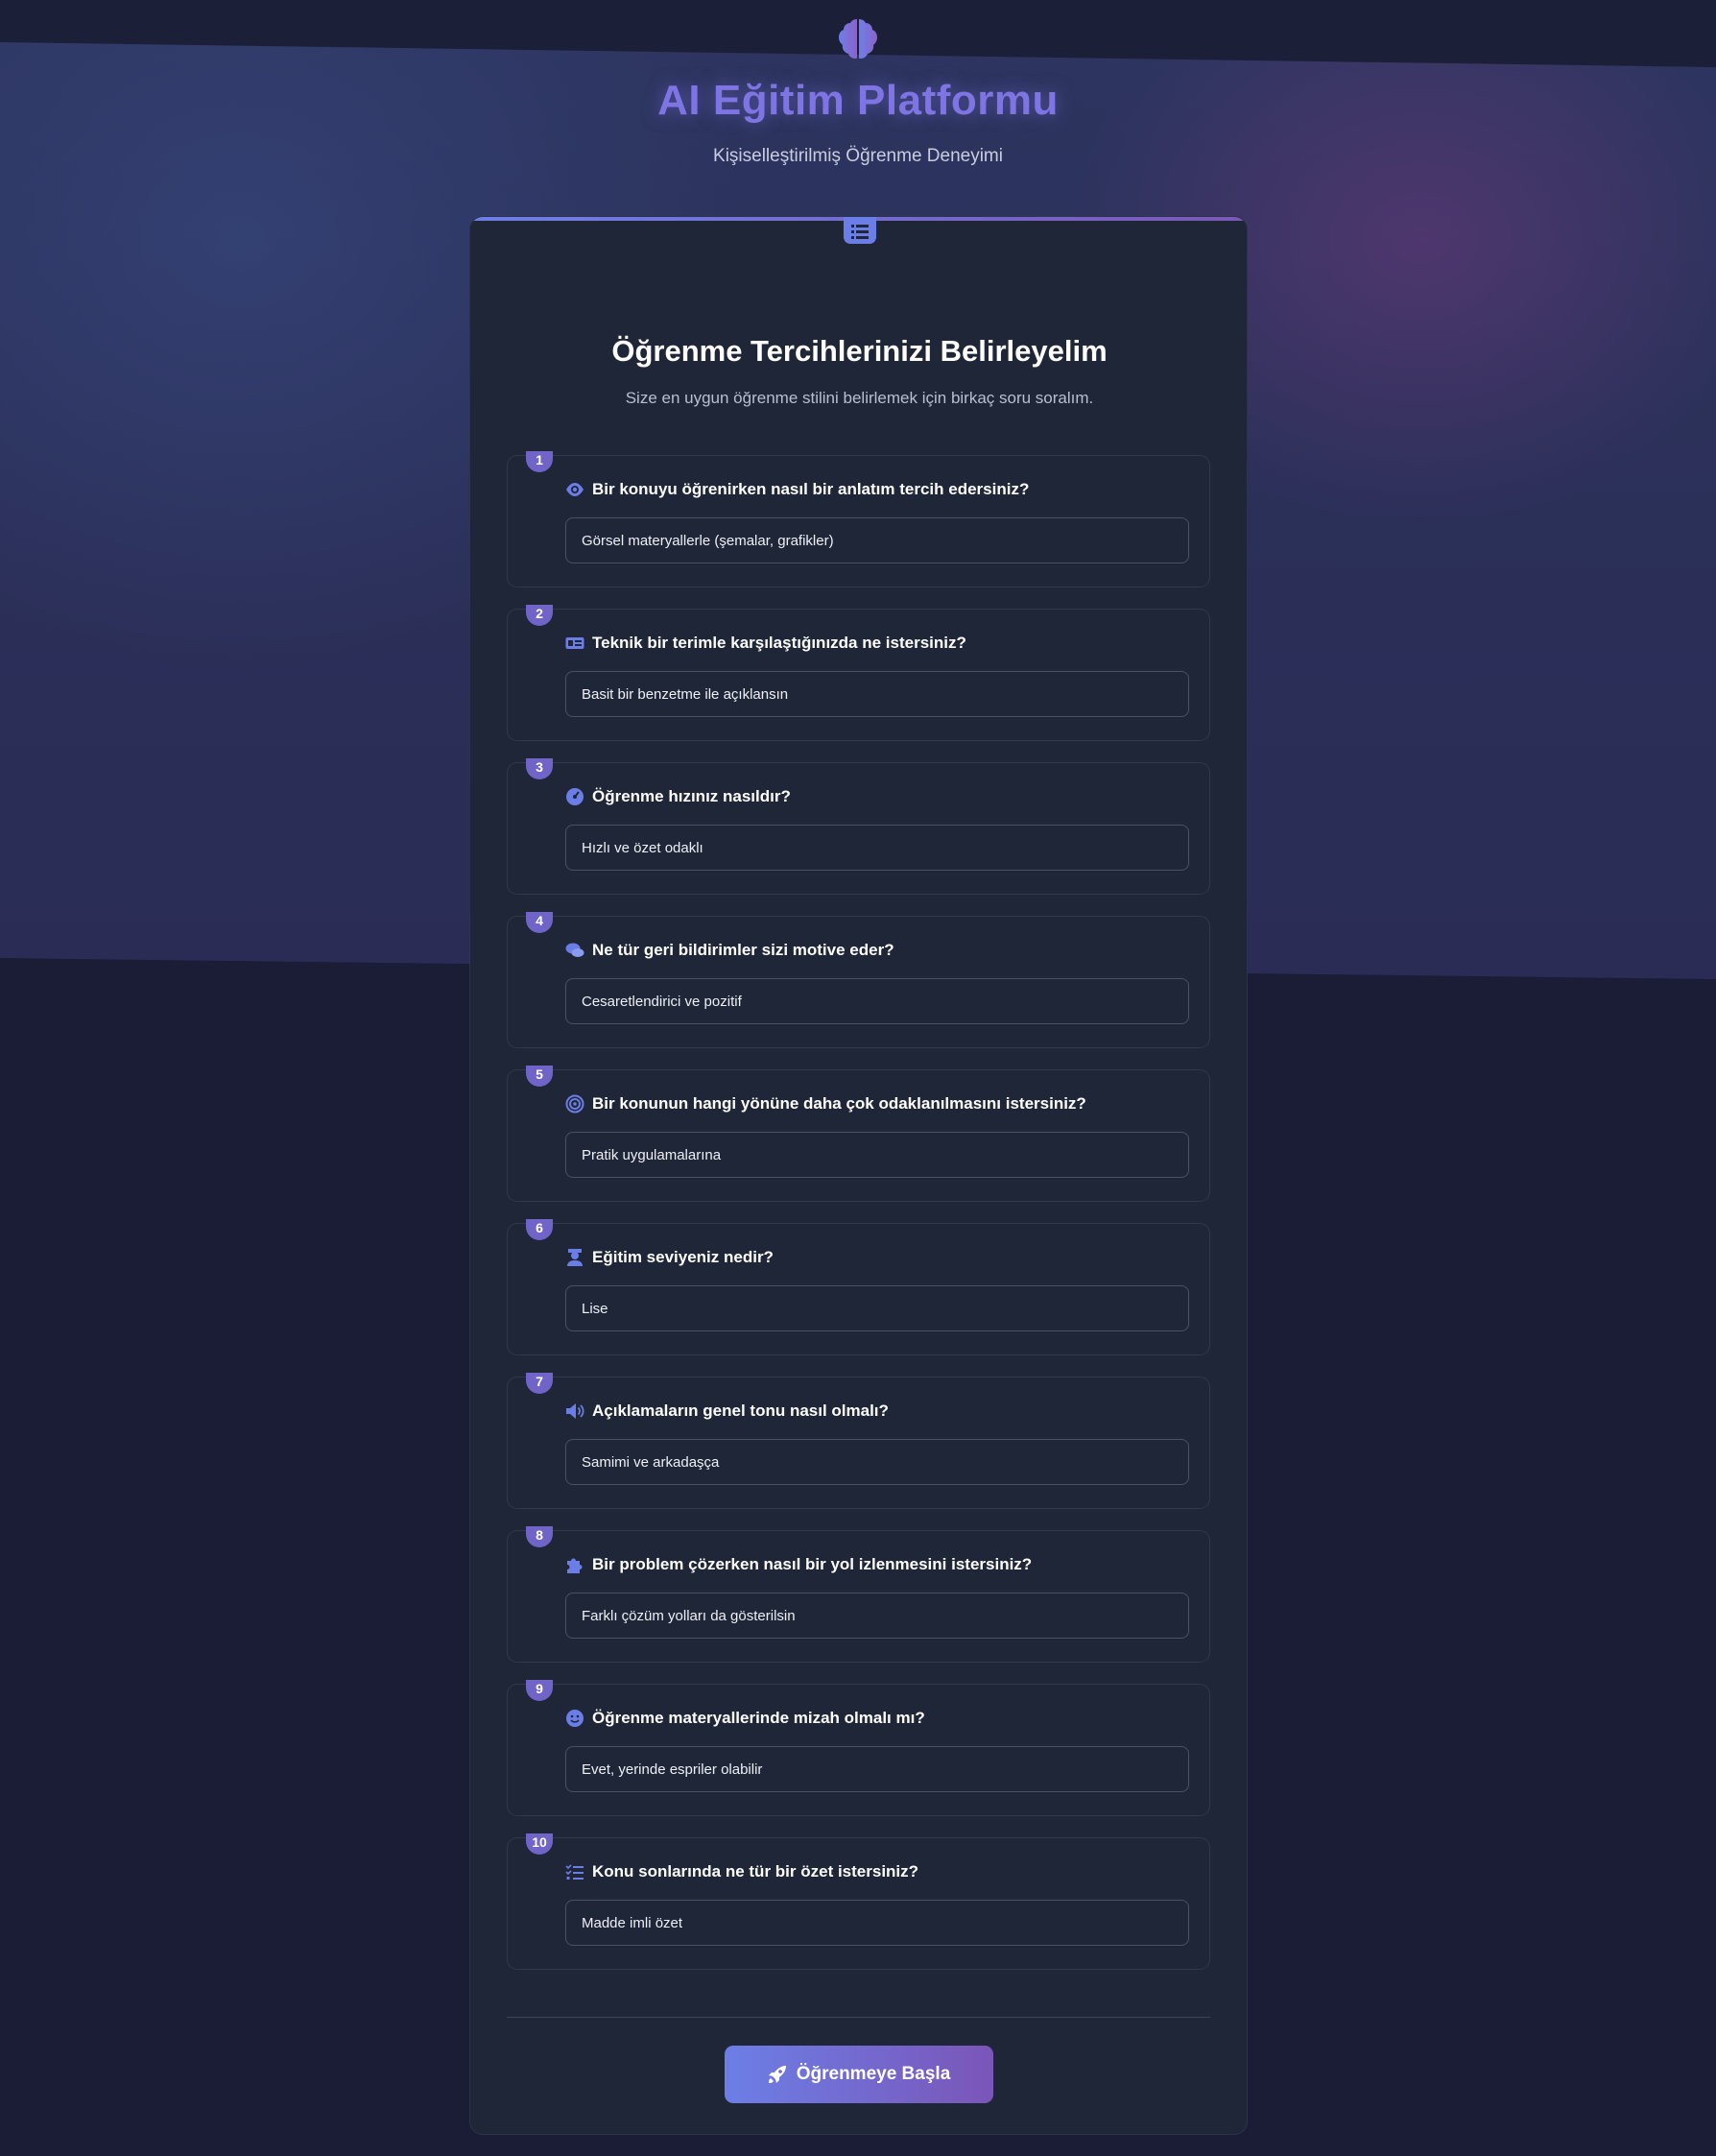 The height and width of the screenshot is (2156, 1716). What do you see at coordinates (575, 1411) in the screenshot?
I see `speaker-icon` at bounding box center [575, 1411].